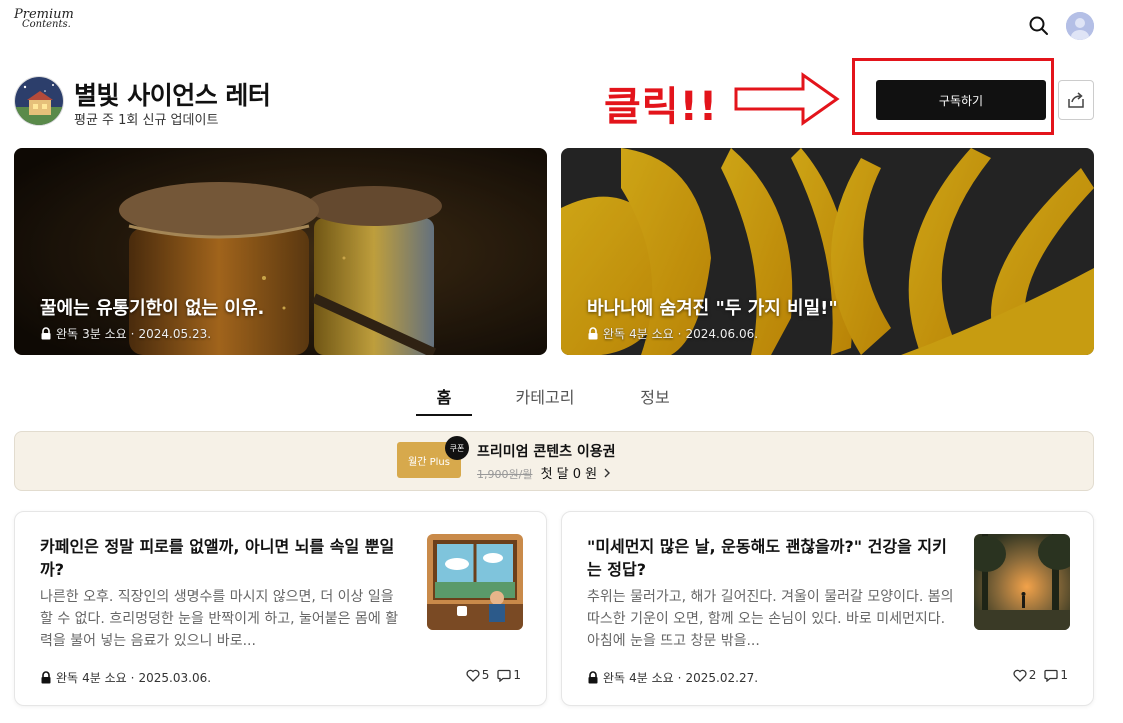 This screenshot has width=1123, height=723. I want to click on featured-meta: 완독 4분 소요 · 2024.06.06., so click(672, 333).